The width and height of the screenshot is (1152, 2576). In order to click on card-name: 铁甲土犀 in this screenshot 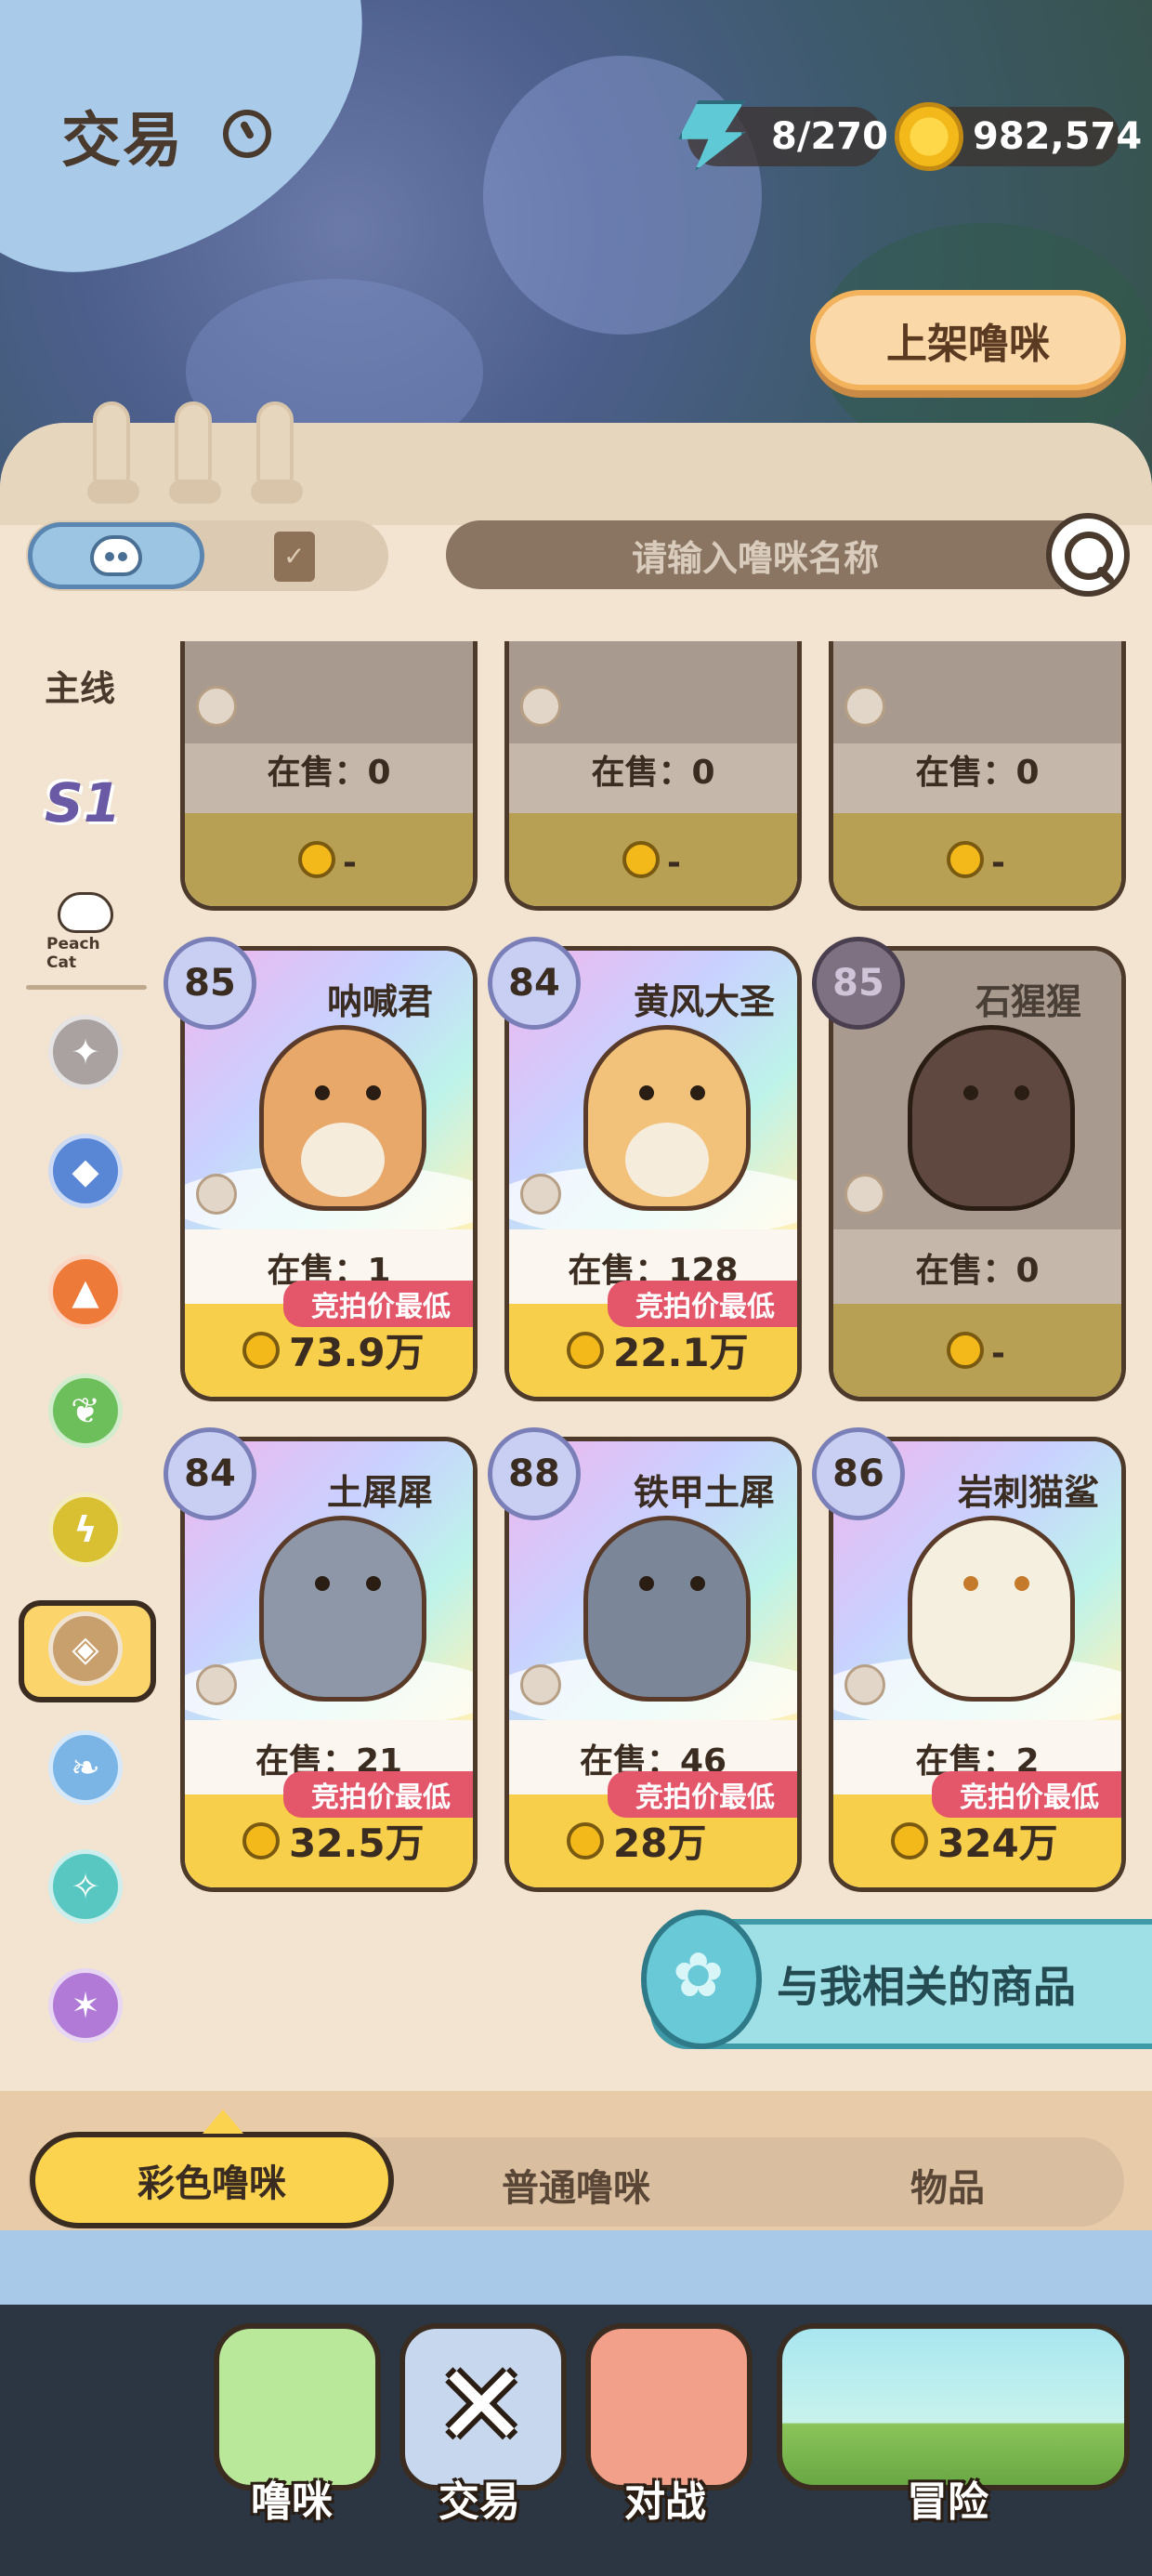, I will do `click(704, 1492)`.